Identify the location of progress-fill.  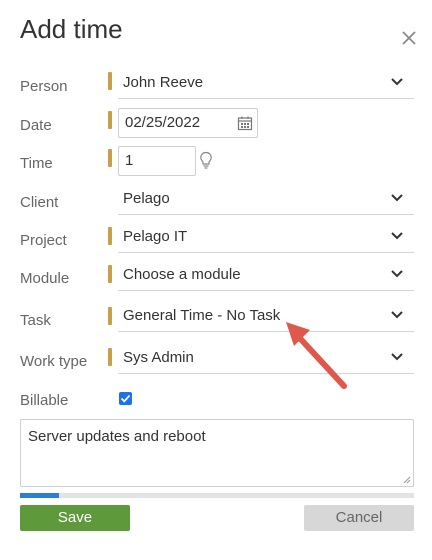
(40, 495).